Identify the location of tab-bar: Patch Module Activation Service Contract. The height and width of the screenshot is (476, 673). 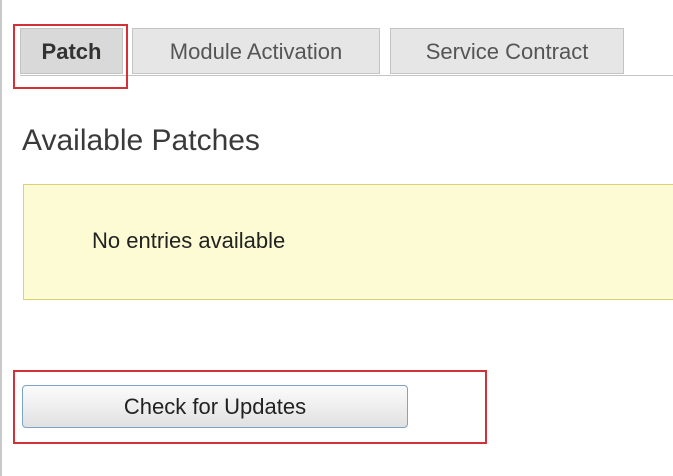
(346, 52).